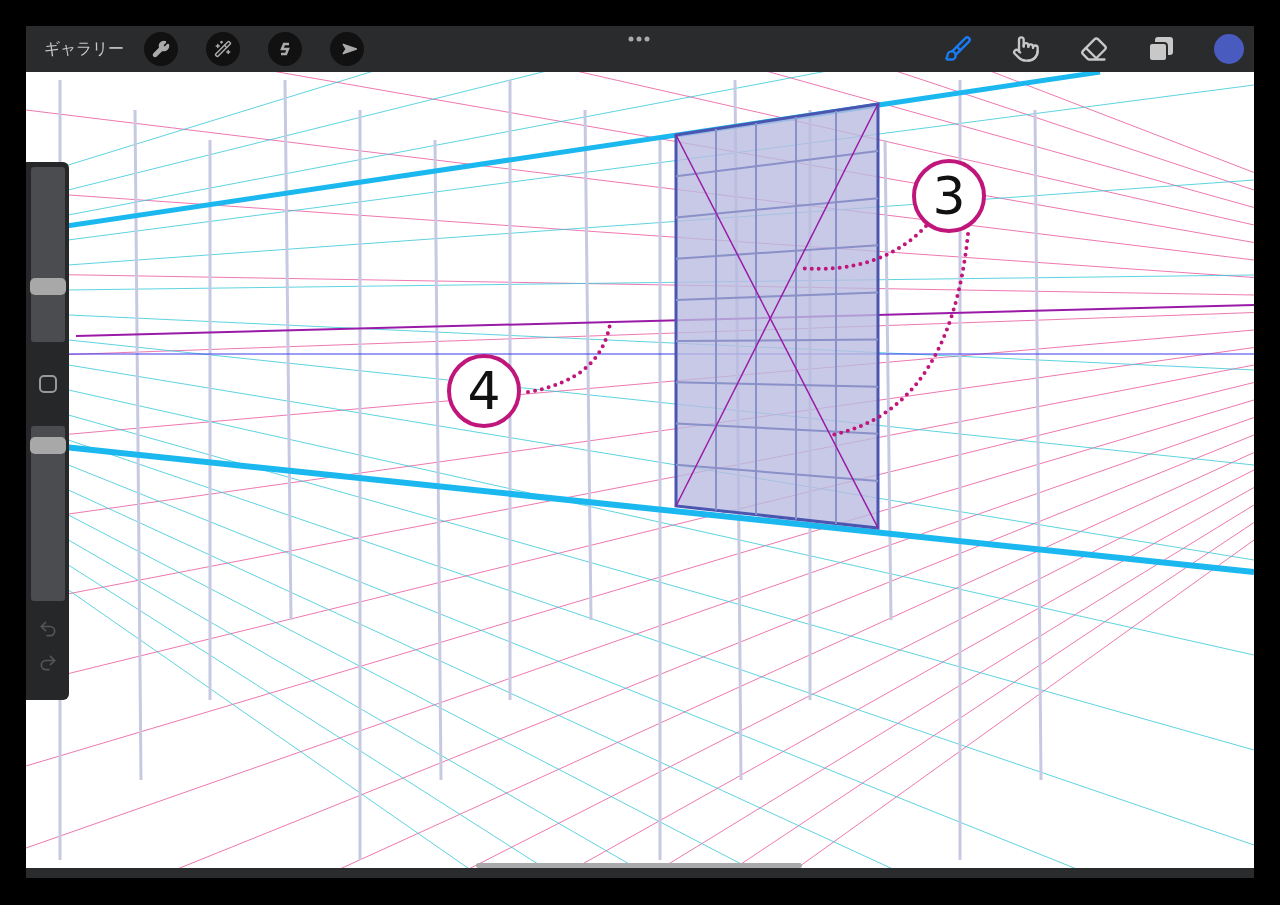 Image resolution: width=1280 pixels, height=905 pixels. Describe the element at coordinates (47, 384) in the screenshot. I see `modify-button` at that location.